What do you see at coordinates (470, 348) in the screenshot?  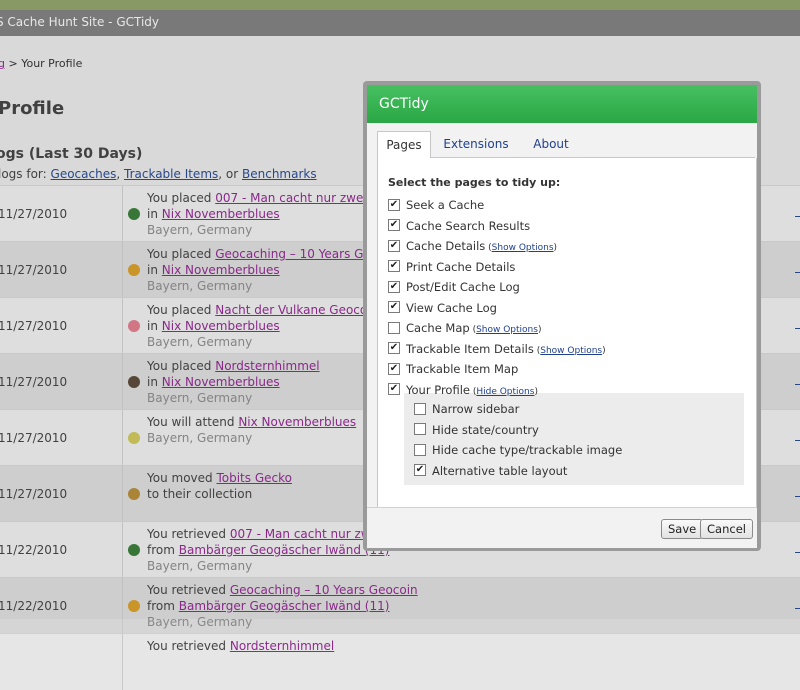 I see `page-option-label: Trackable Item Details` at bounding box center [470, 348].